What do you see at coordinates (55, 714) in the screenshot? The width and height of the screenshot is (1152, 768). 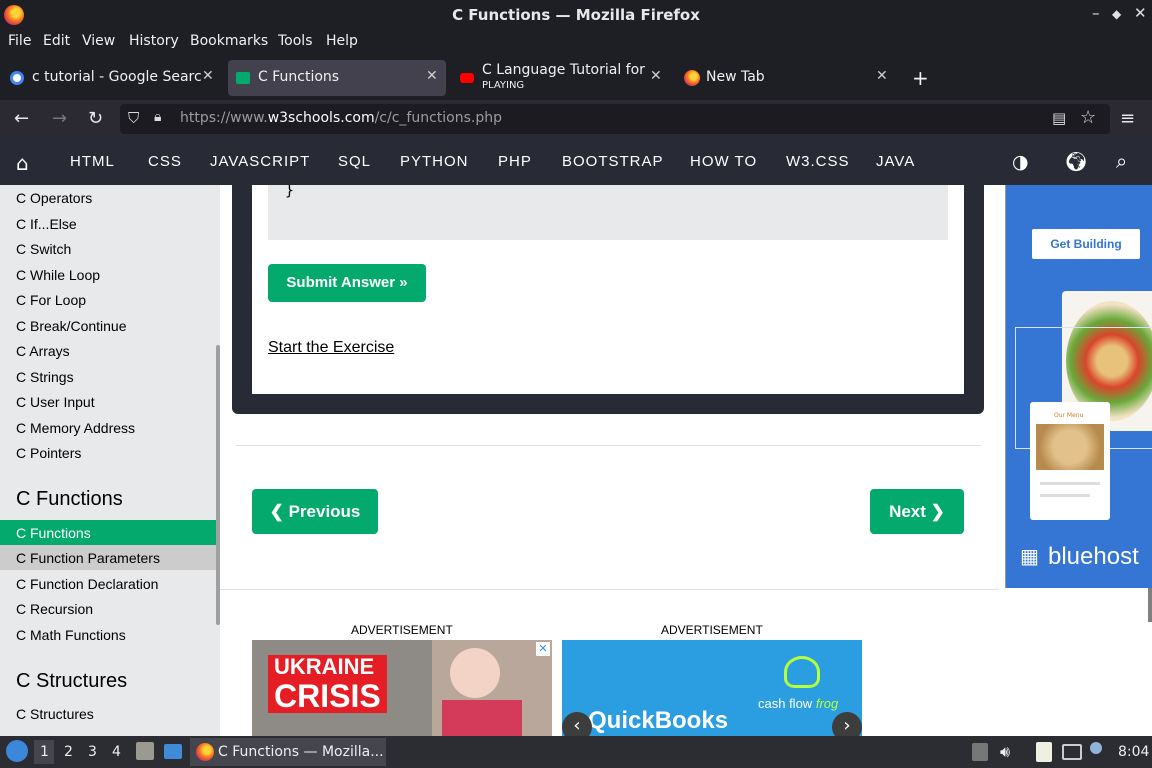 I see `sidebar-item-structures: C Structures` at bounding box center [55, 714].